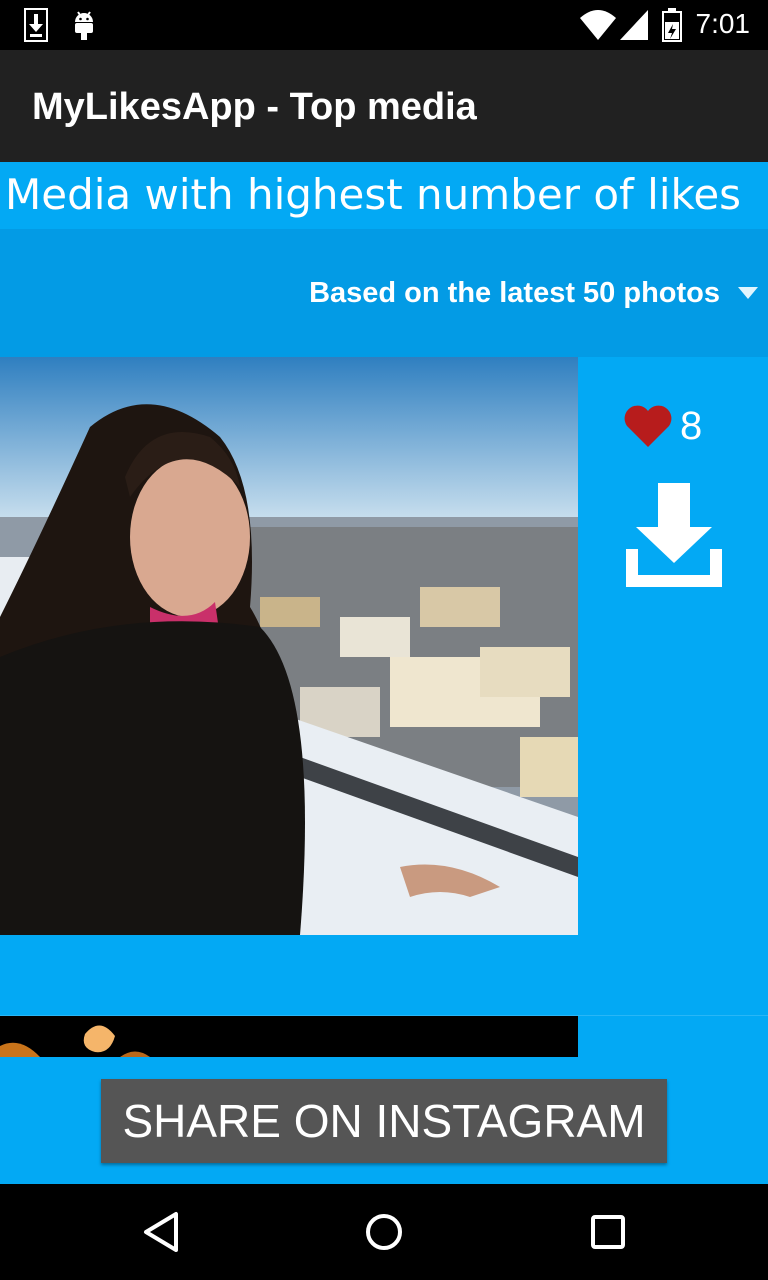  What do you see at coordinates (84, 25) in the screenshot?
I see `android-icon` at bounding box center [84, 25].